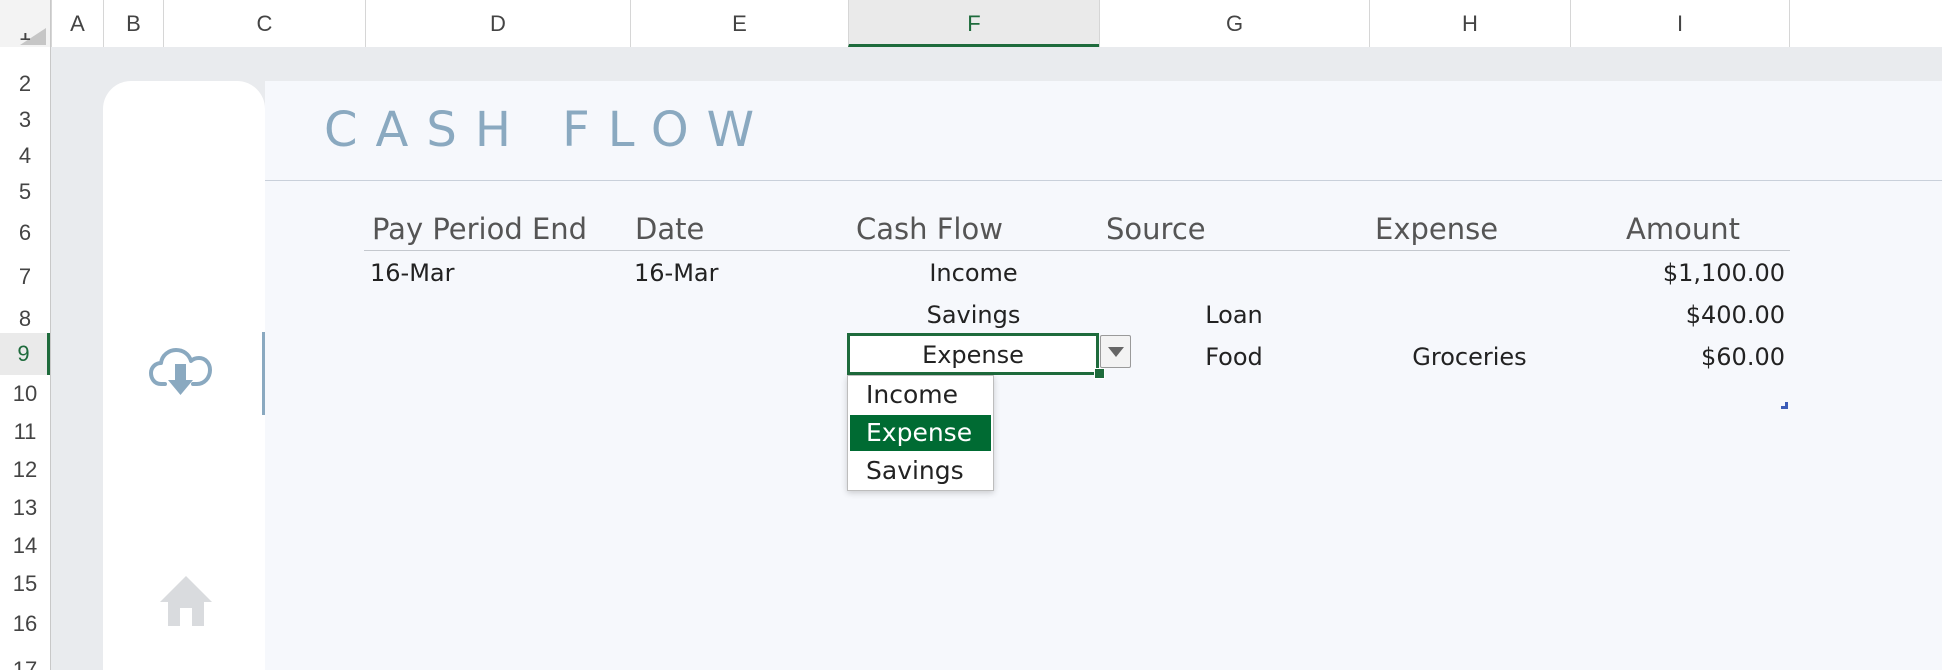 The image size is (1942, 670). I want to click on cell-h9: Groceries, so click(1469, 357).